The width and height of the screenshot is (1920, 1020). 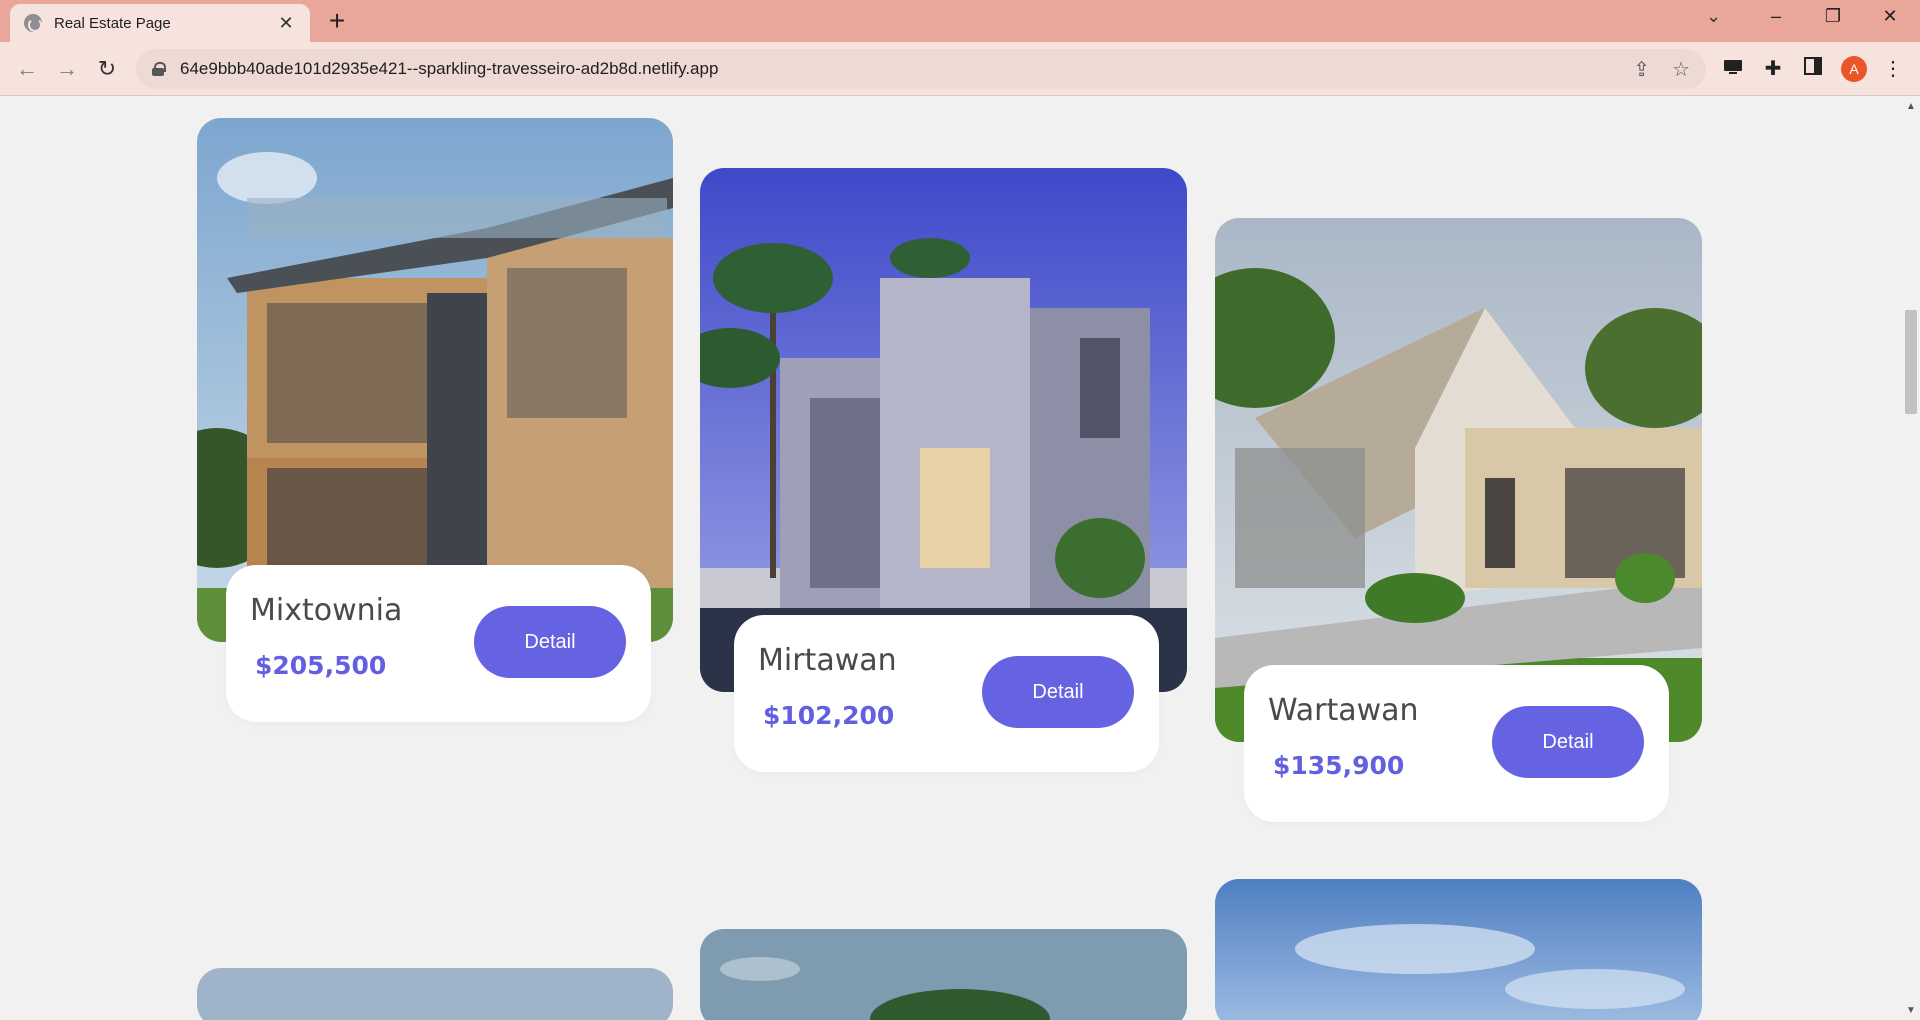 What do you see at coordinates (829, 715) in the screenshot?
I see `property-price: $102,200` at bounding box center [829, 715].